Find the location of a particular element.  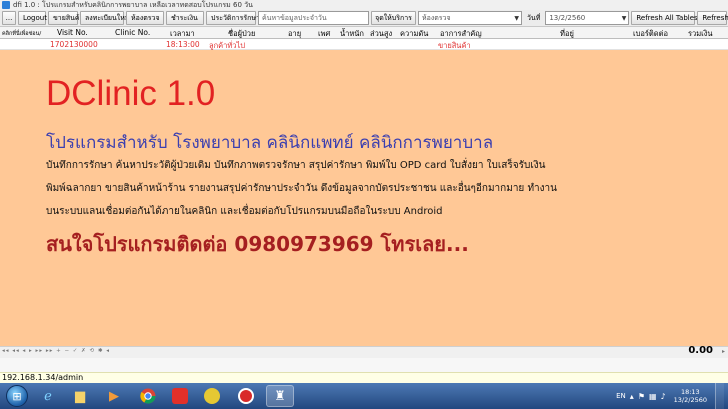

register-button: ลงทะเบียนใหม่ is located at coordinates (104, 18).